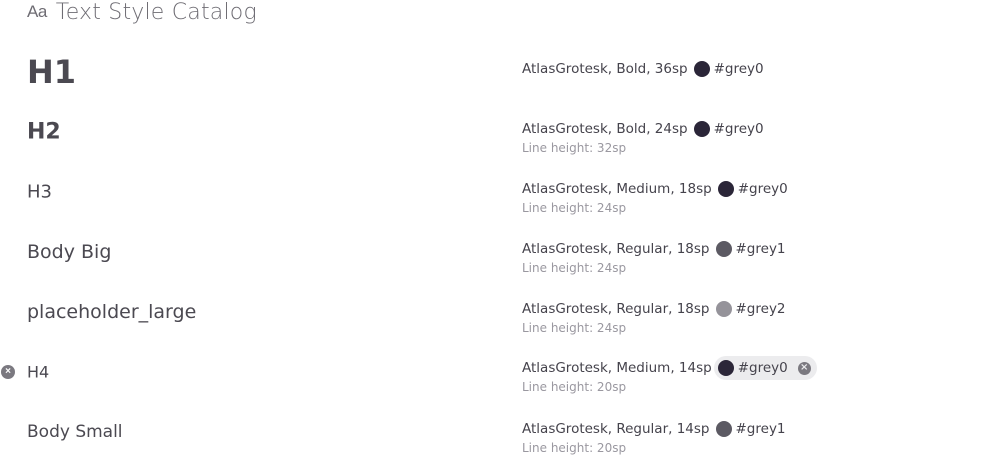  I want to click on line-height-label: Line height: 32sp, so click(574, 148).